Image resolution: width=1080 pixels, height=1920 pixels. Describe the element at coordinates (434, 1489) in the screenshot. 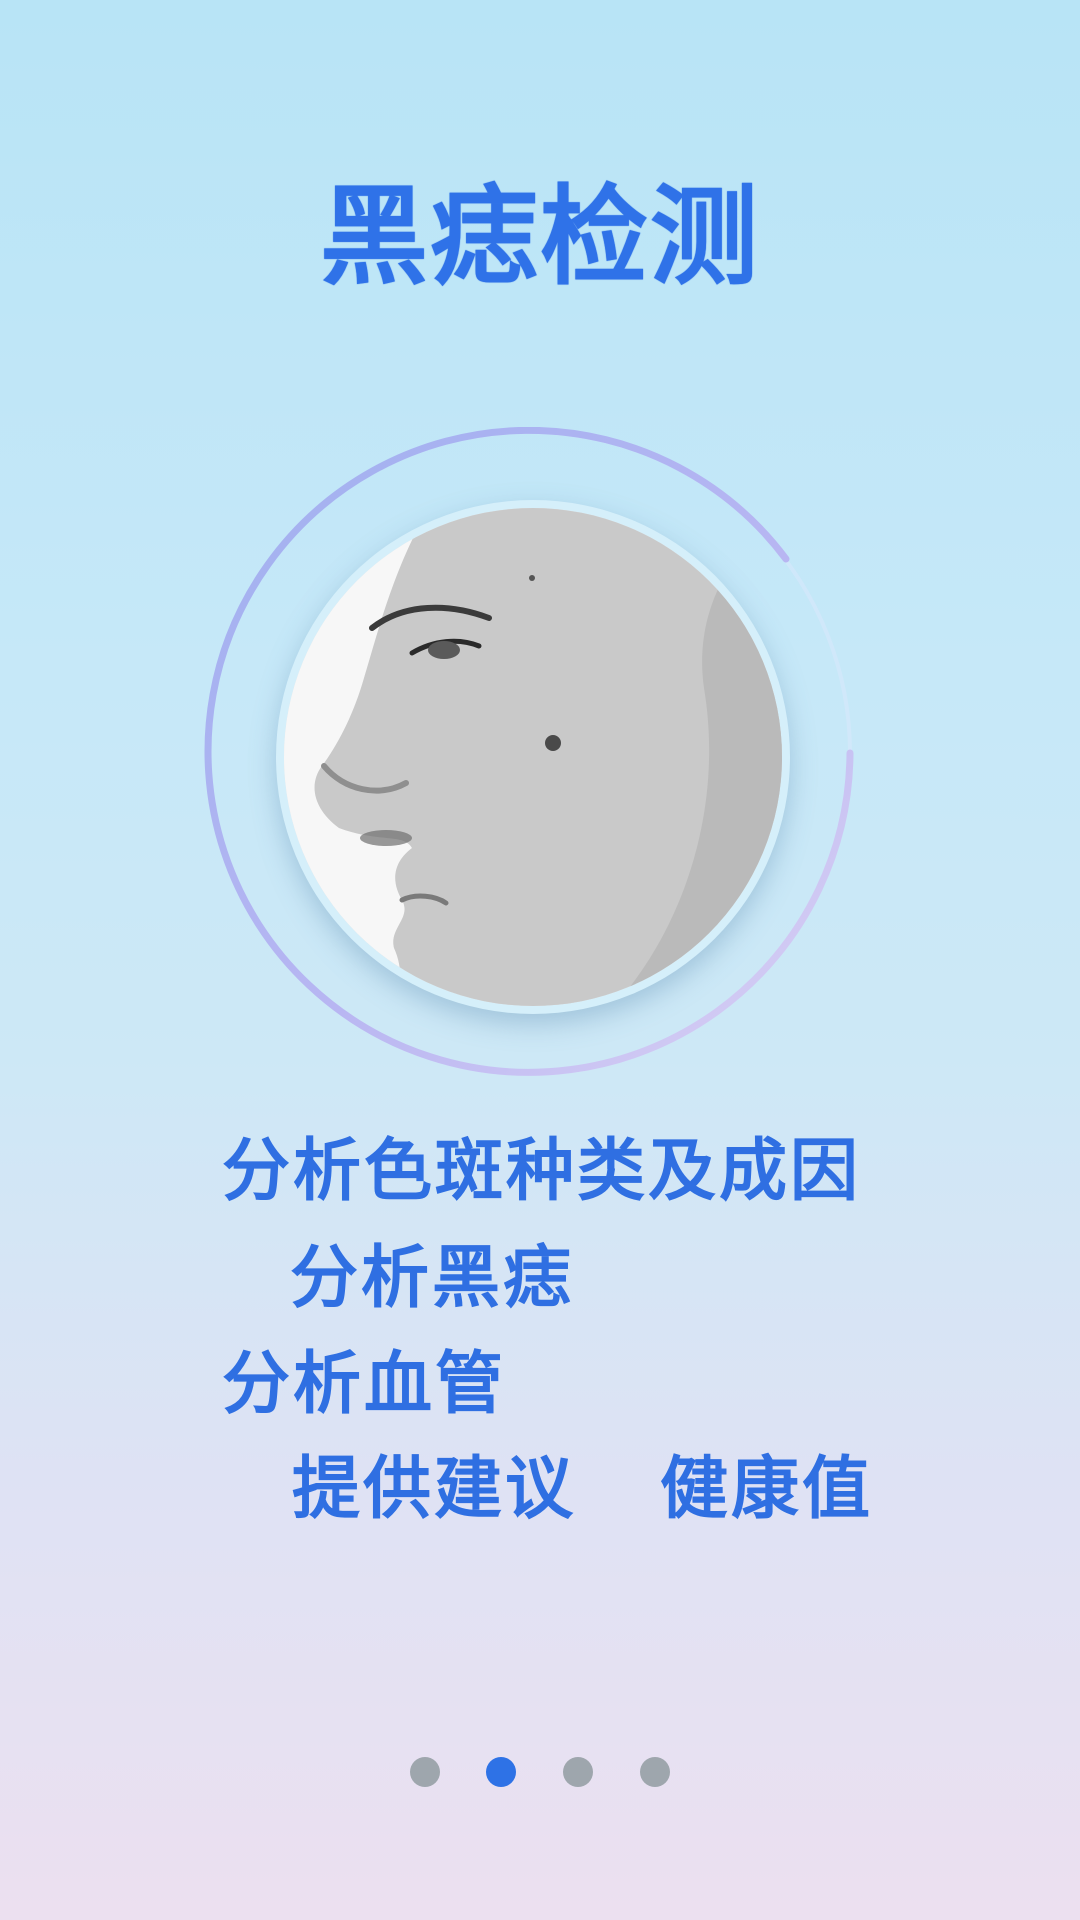

I see `feature-suggestions: 提供建议` at that location.